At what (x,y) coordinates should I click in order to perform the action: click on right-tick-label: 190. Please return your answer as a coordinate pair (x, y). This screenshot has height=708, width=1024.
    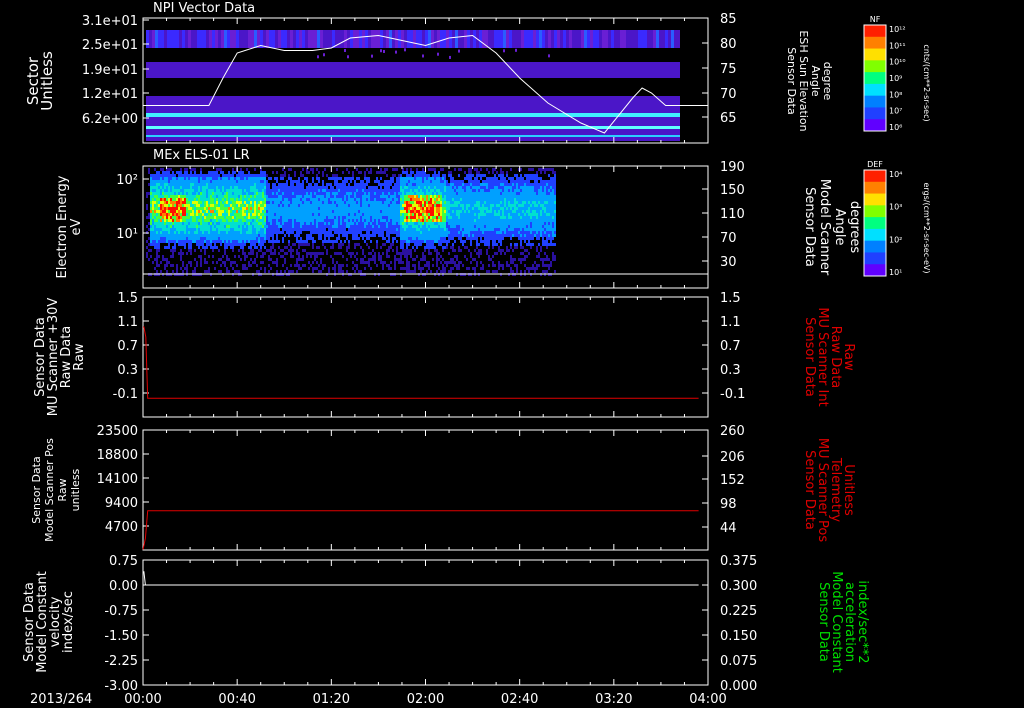
    Looking at the image, I should click on (732, 167).